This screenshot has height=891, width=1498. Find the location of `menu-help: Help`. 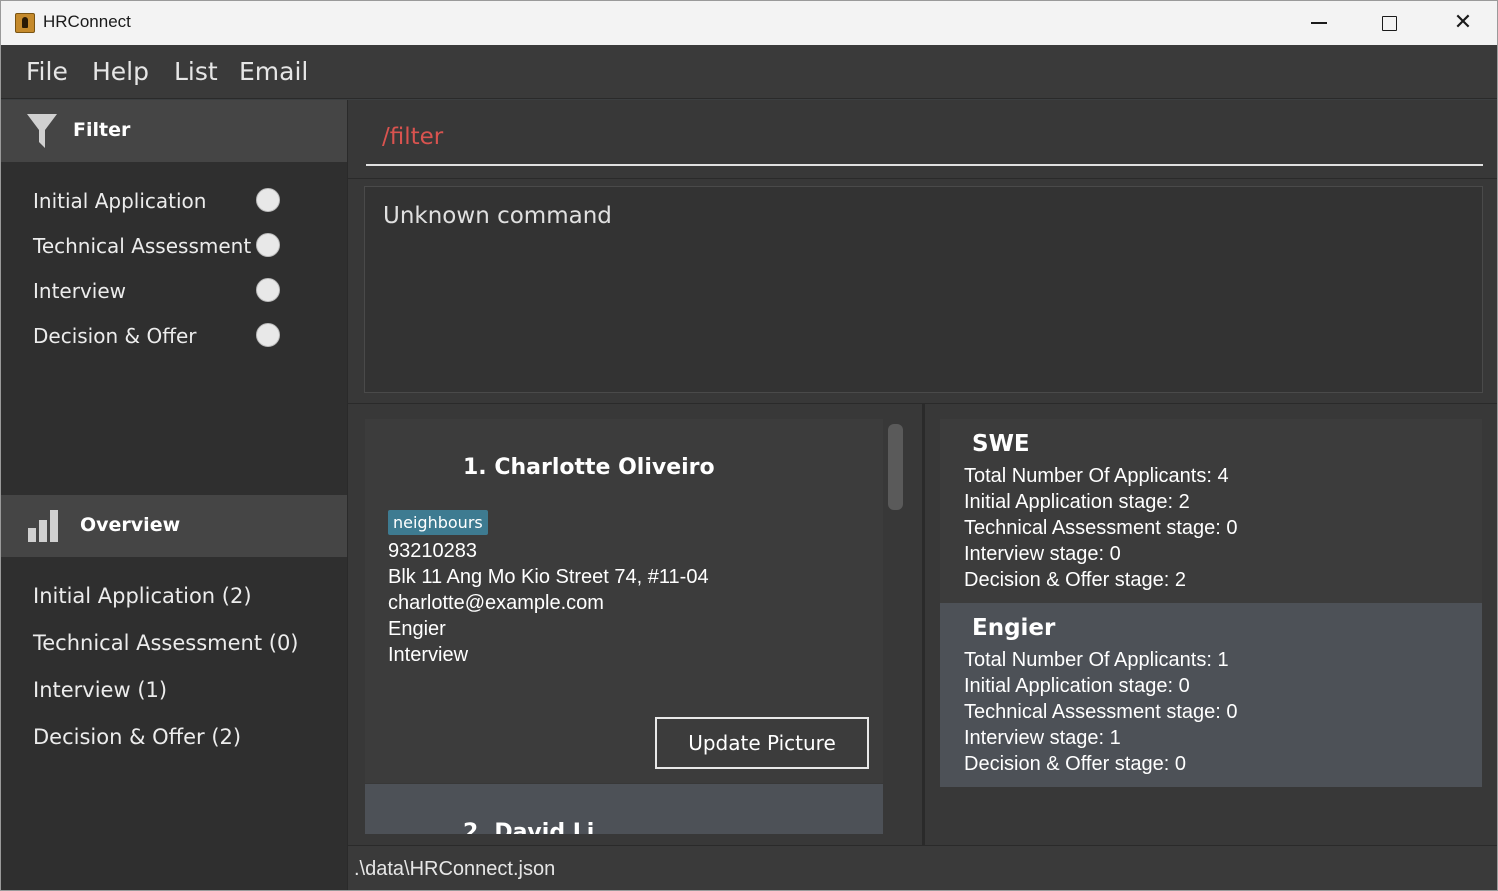

menu-help: Help is located at coordinates (120, 71).